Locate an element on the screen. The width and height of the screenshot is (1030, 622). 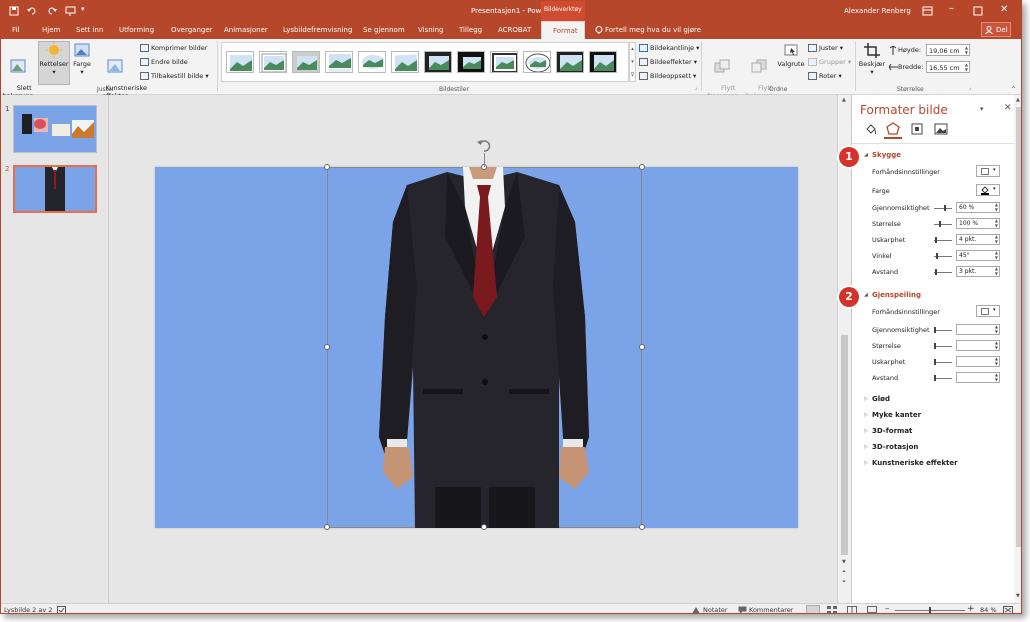
picture-effects-button: Bildeeffekter ▾ is located at coordinates (668, 62).